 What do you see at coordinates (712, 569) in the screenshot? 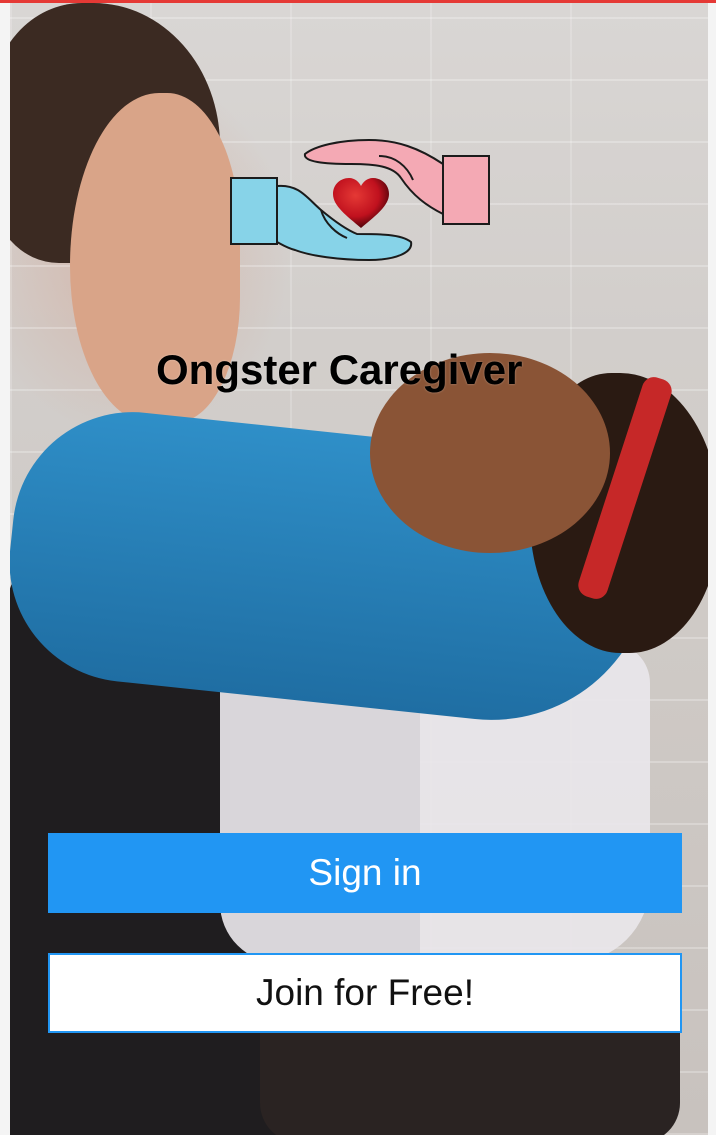
I see `right-border` at bounding box center [712, 569].